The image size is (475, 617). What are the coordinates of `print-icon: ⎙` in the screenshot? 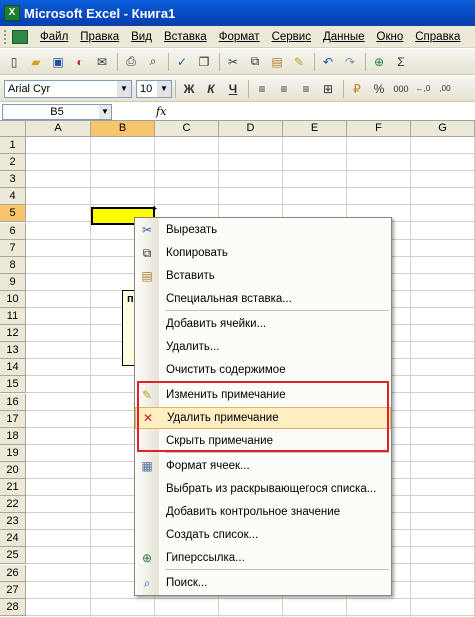 It's located at (131, 62).